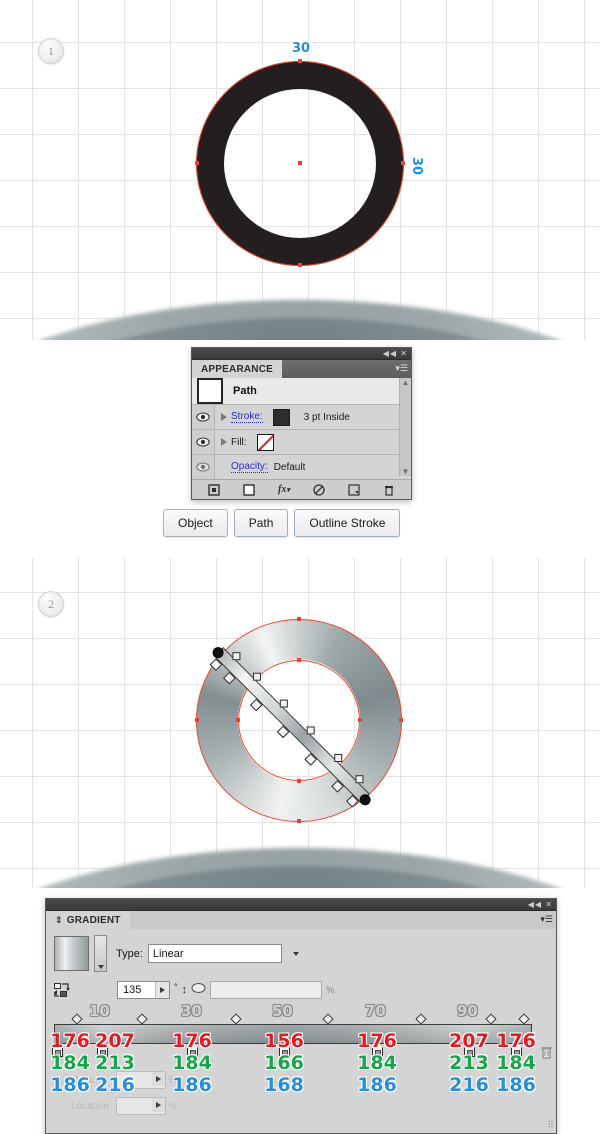 This screenshot has width=600, height=1134. Describe the element at coordinates (198, 990) in the screenshot. I see `ellipse-icon` at that location.